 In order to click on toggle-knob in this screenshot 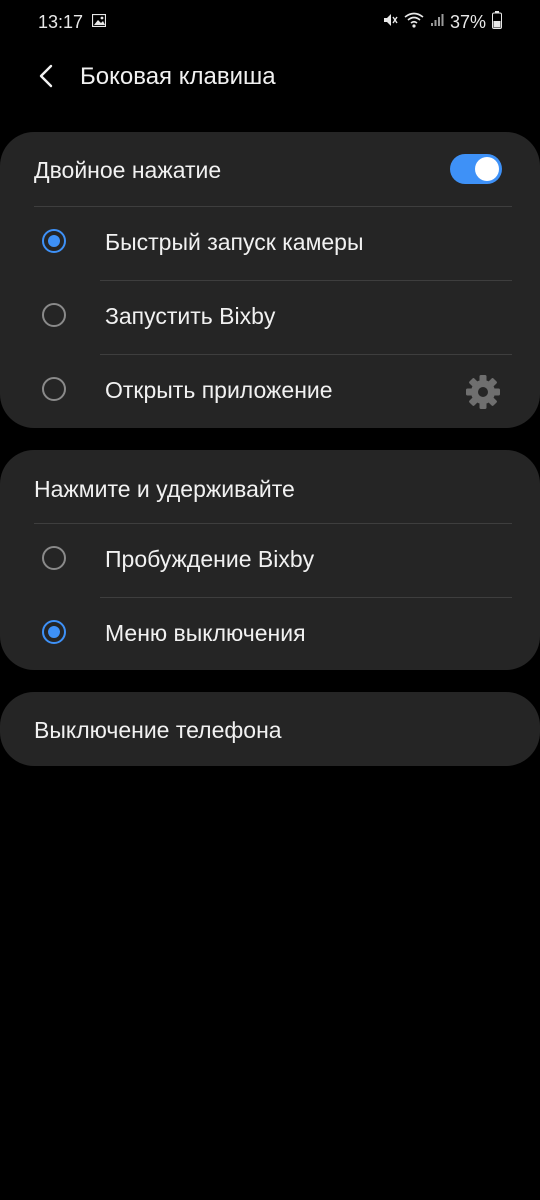, I will do `click(487, 169)`.